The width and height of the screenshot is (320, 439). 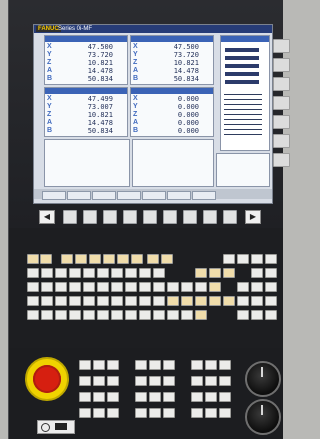 I want to click on spindle-override-knob, so click(x=263, y=417).